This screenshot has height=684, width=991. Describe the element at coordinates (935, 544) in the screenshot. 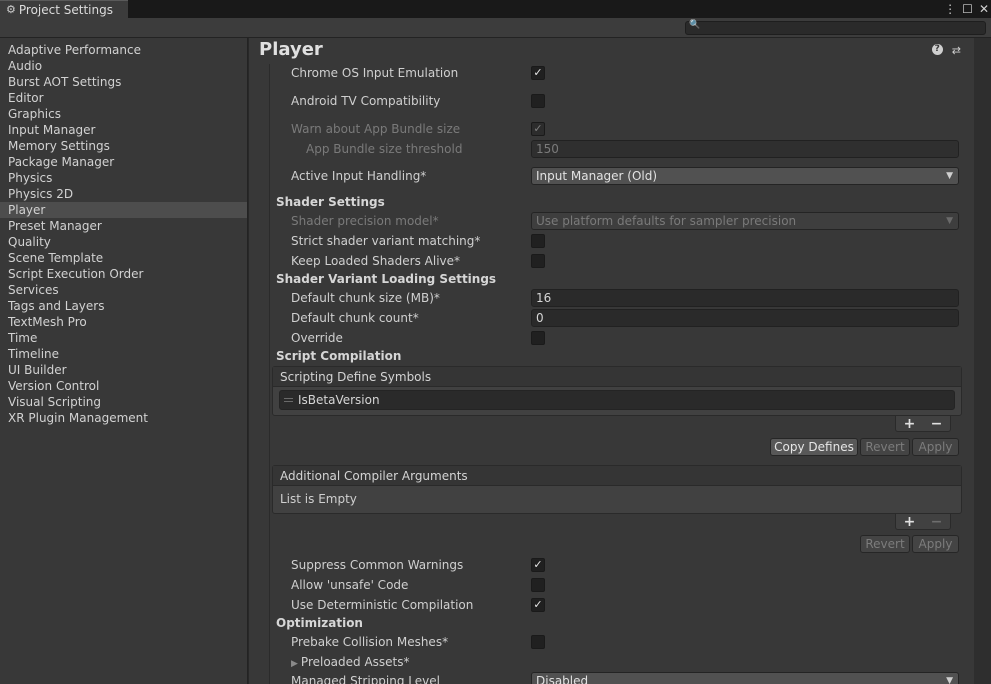

I see `compiler-apply-button: Apply` at that location.